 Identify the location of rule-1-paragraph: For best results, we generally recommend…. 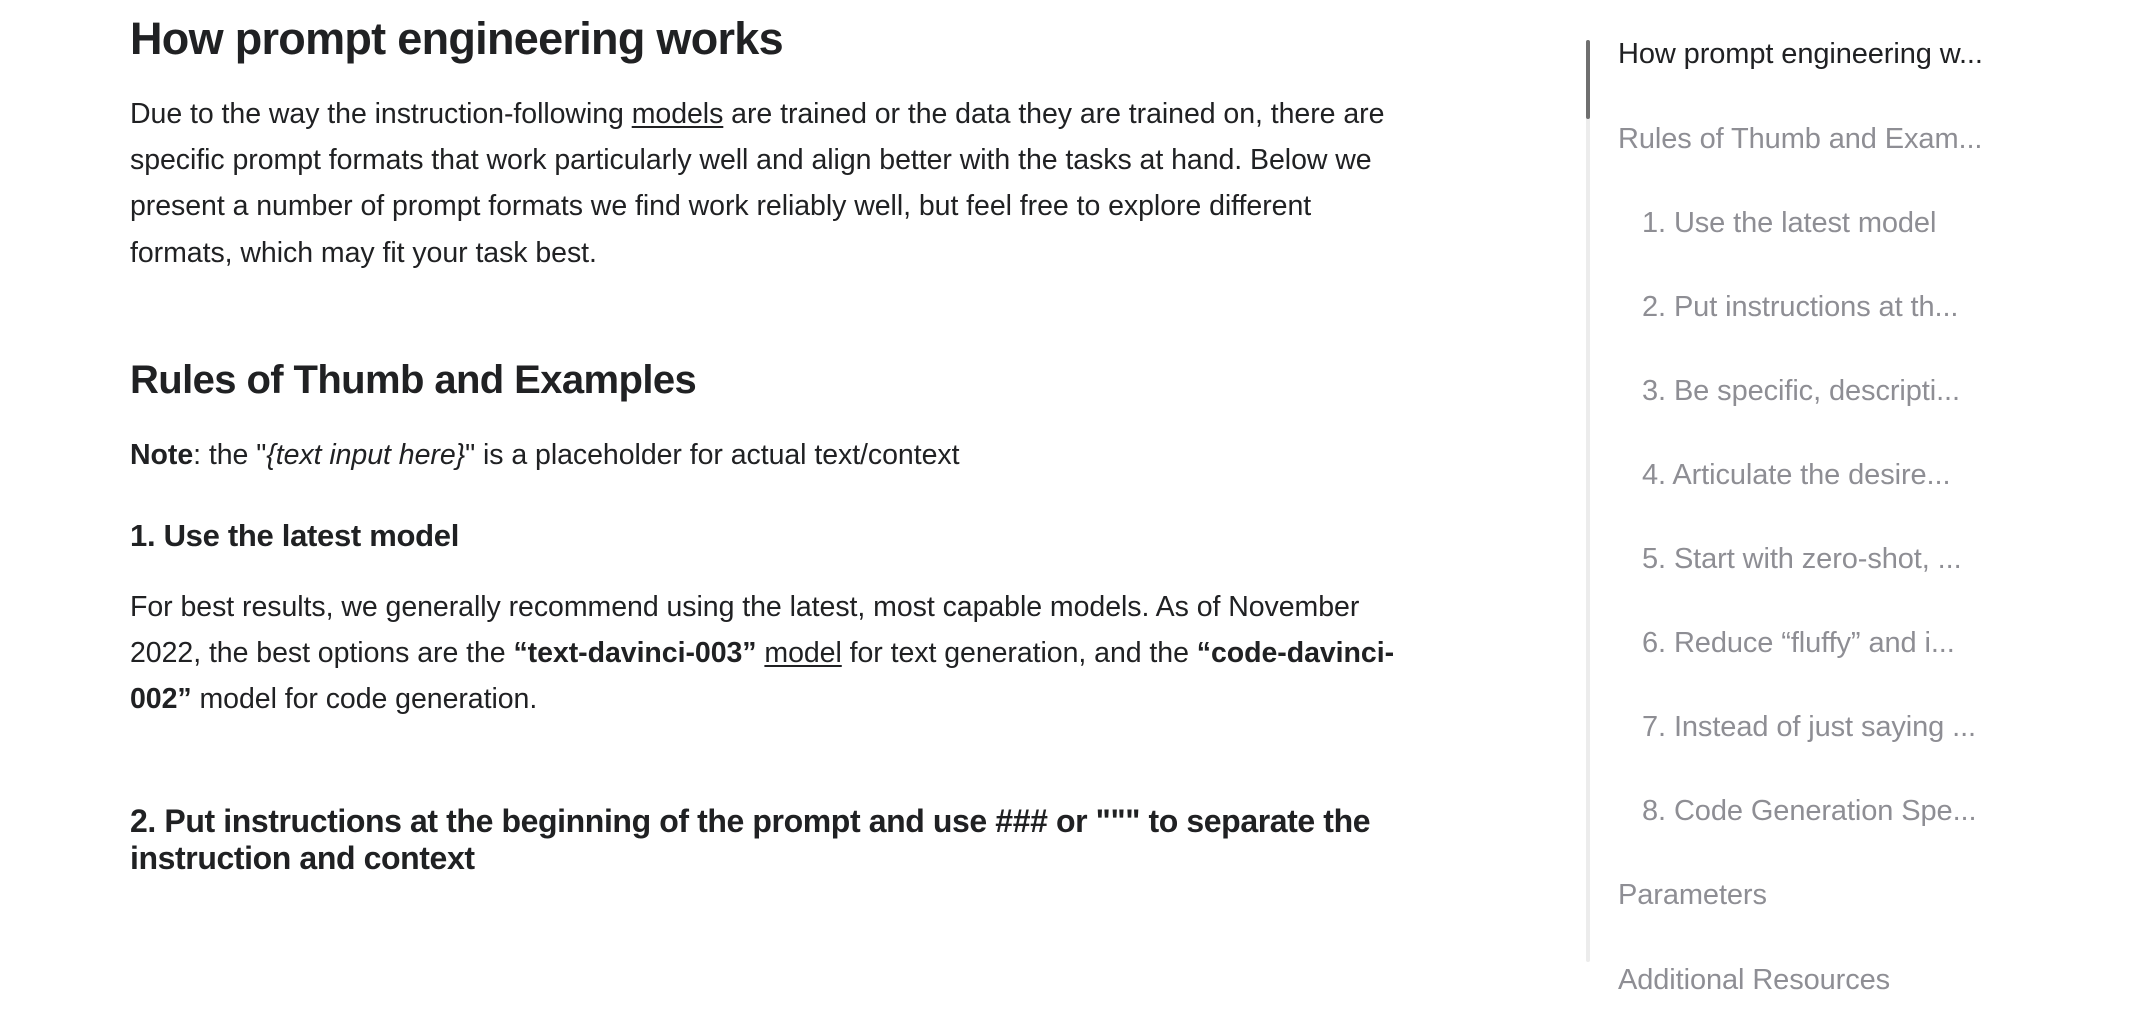
(772, 653).